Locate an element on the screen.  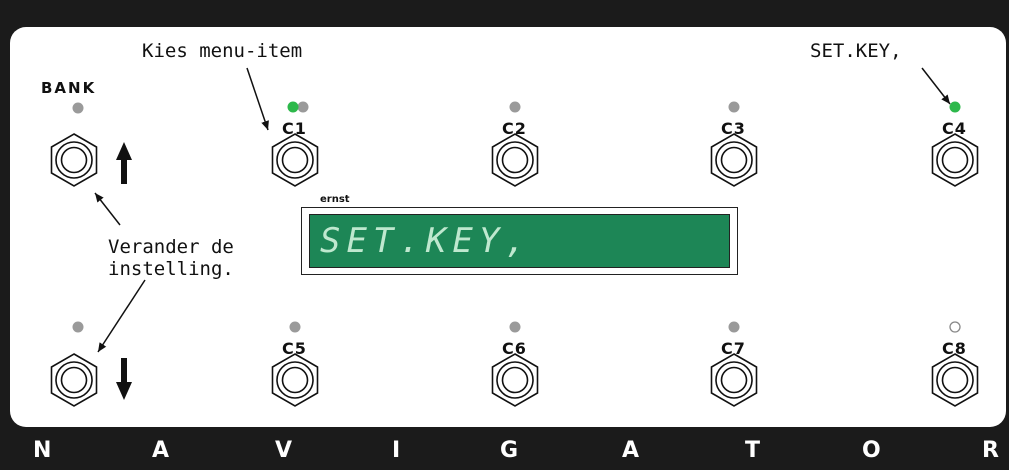
lcd-display: SET.KEY, is located at coordinates (519, 241).